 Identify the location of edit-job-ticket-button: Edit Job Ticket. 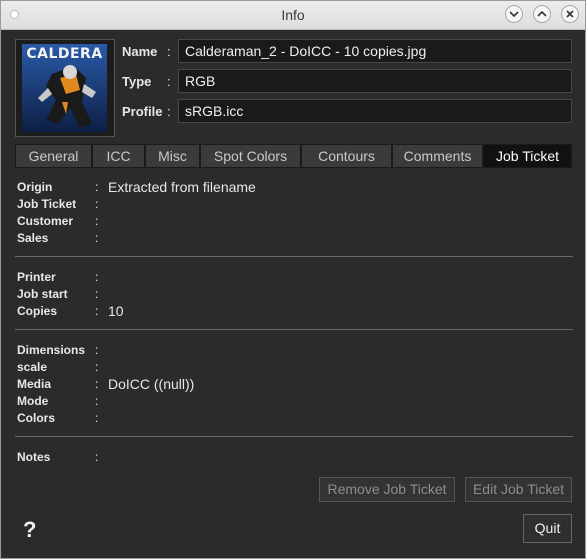
(518, 489).